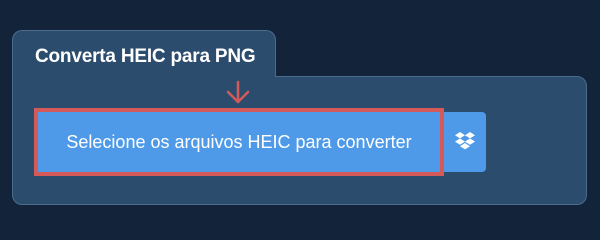  Describe the element at coordinates (145, 56) in the screenshot. I see `tab-title: Converta HEIC para PNG` at that location.